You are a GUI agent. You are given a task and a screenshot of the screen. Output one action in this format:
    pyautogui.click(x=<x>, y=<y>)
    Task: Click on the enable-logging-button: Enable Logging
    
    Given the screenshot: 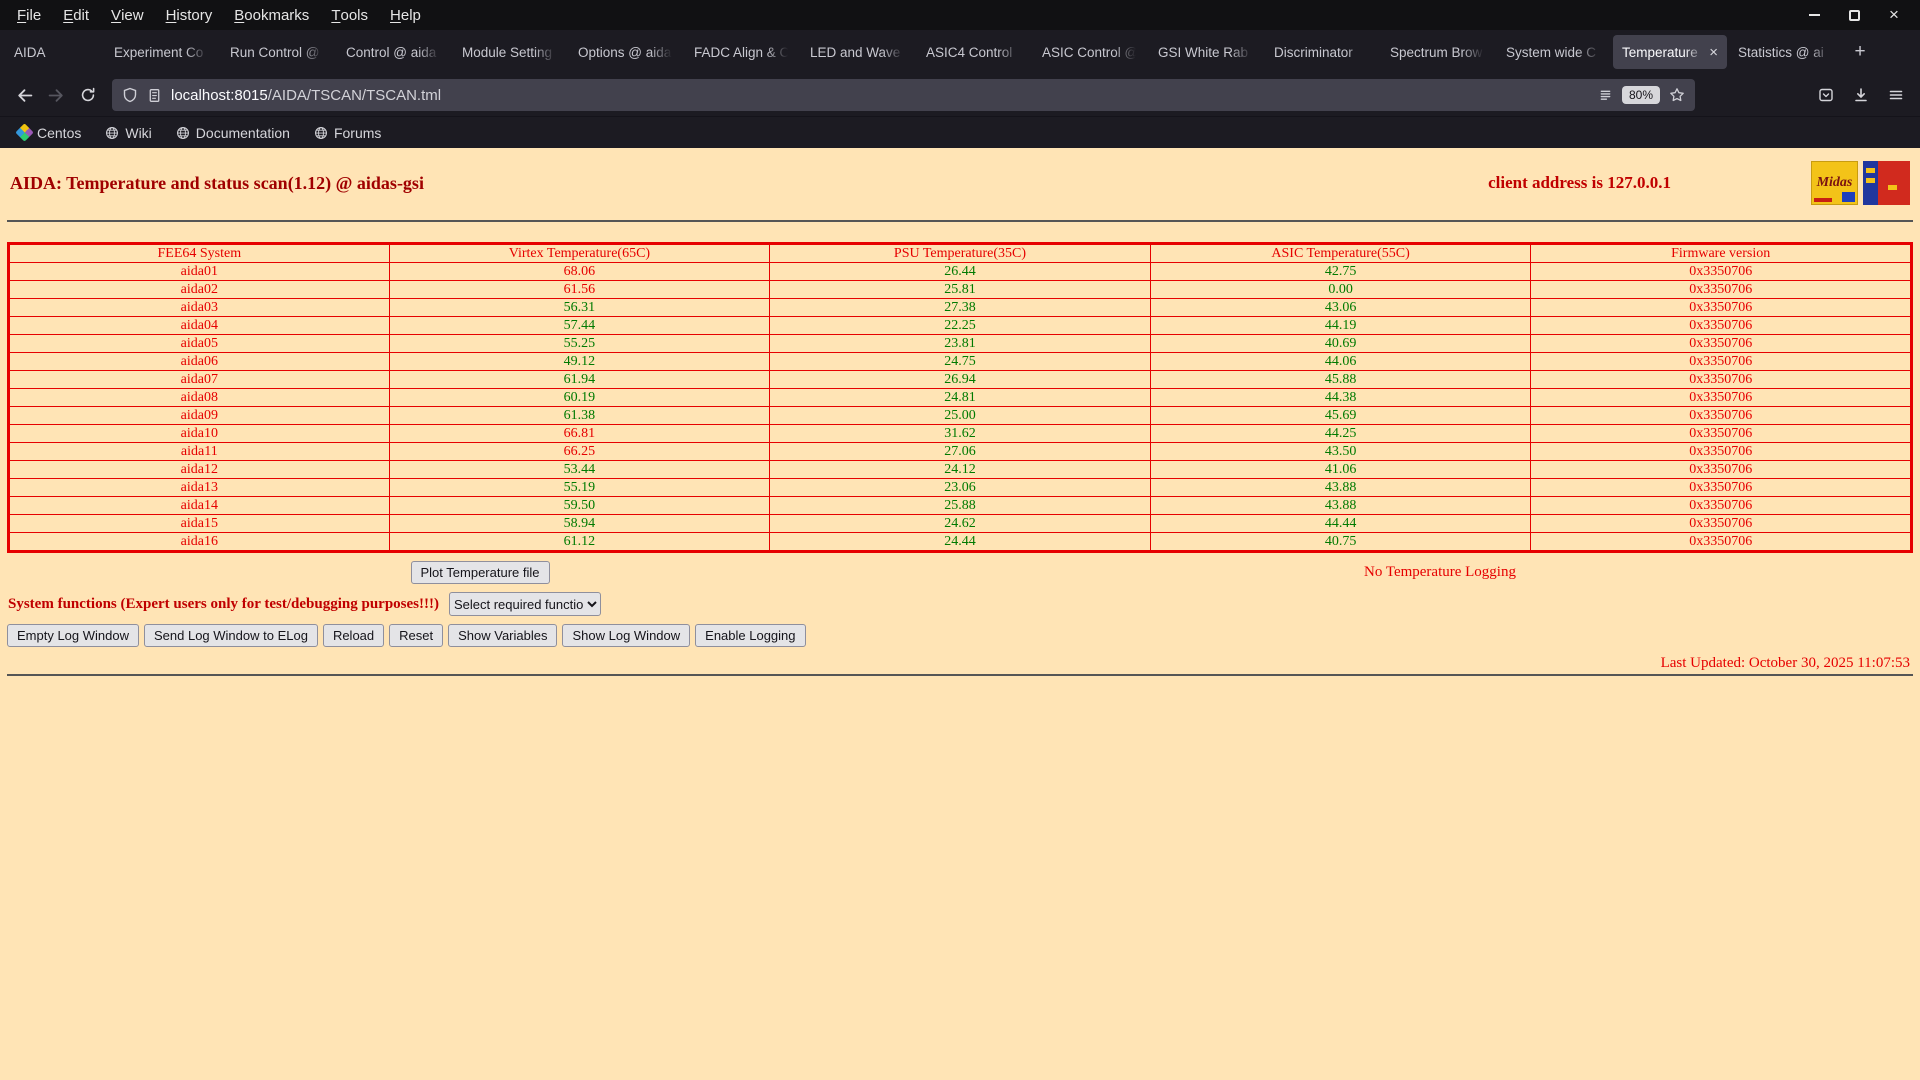 What is the action you would take?
    pyautogui.click(x=750, y=635)
    